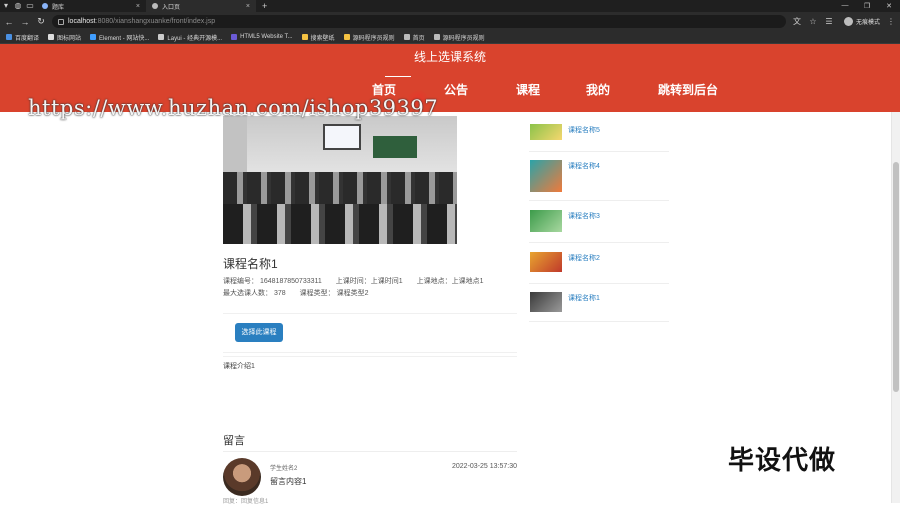  What do you see at coordinates (584, 166) in the screenshot?
I see `sidebar-course-name: 课程名称4` at bounding box center [584, 166].